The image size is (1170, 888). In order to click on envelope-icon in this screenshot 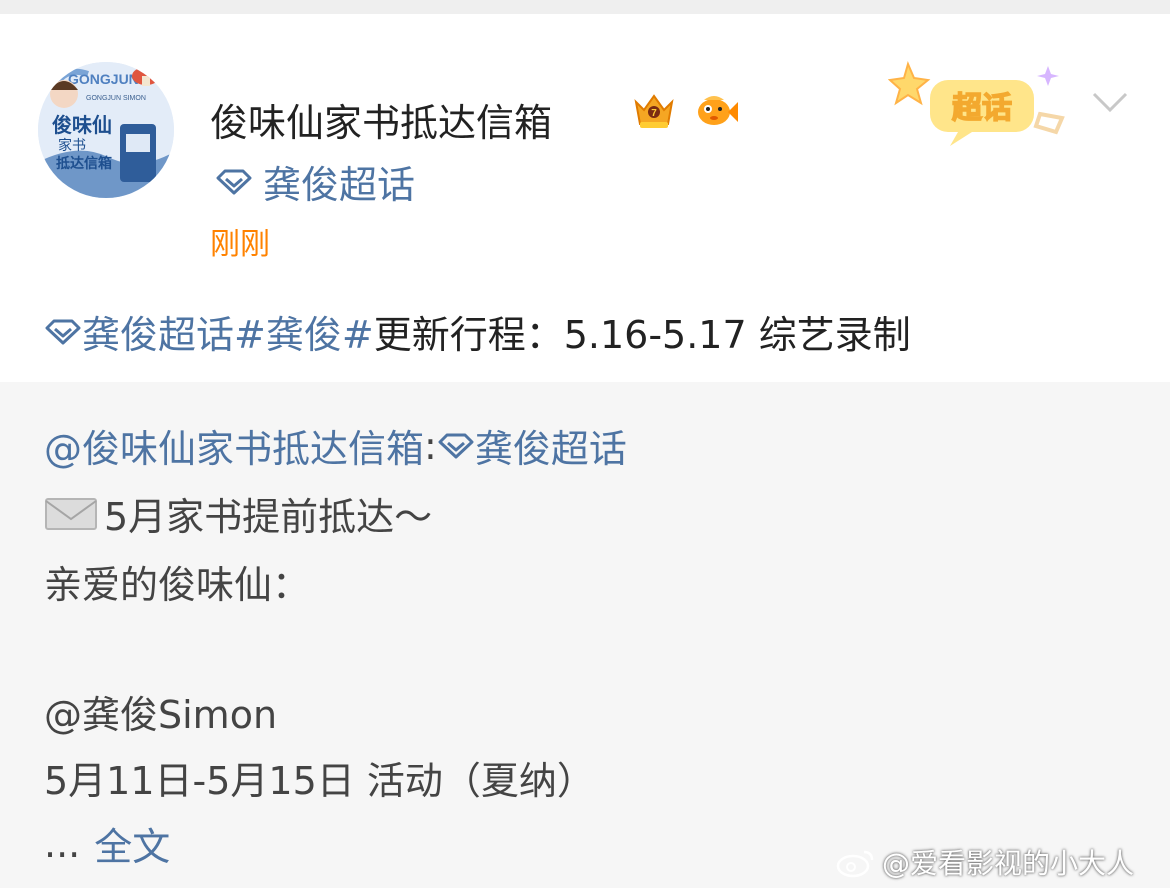, I will do `click(71, 513)`.